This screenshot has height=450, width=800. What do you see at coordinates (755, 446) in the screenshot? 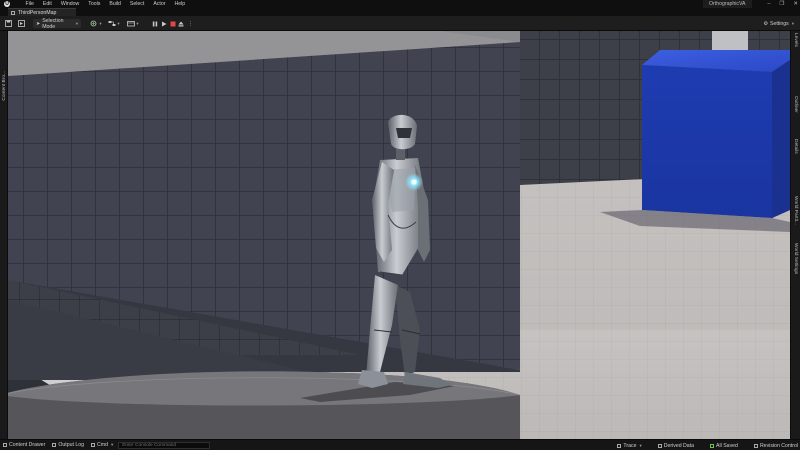
I see `revision-control-icon` at bounding box center [755, 446].